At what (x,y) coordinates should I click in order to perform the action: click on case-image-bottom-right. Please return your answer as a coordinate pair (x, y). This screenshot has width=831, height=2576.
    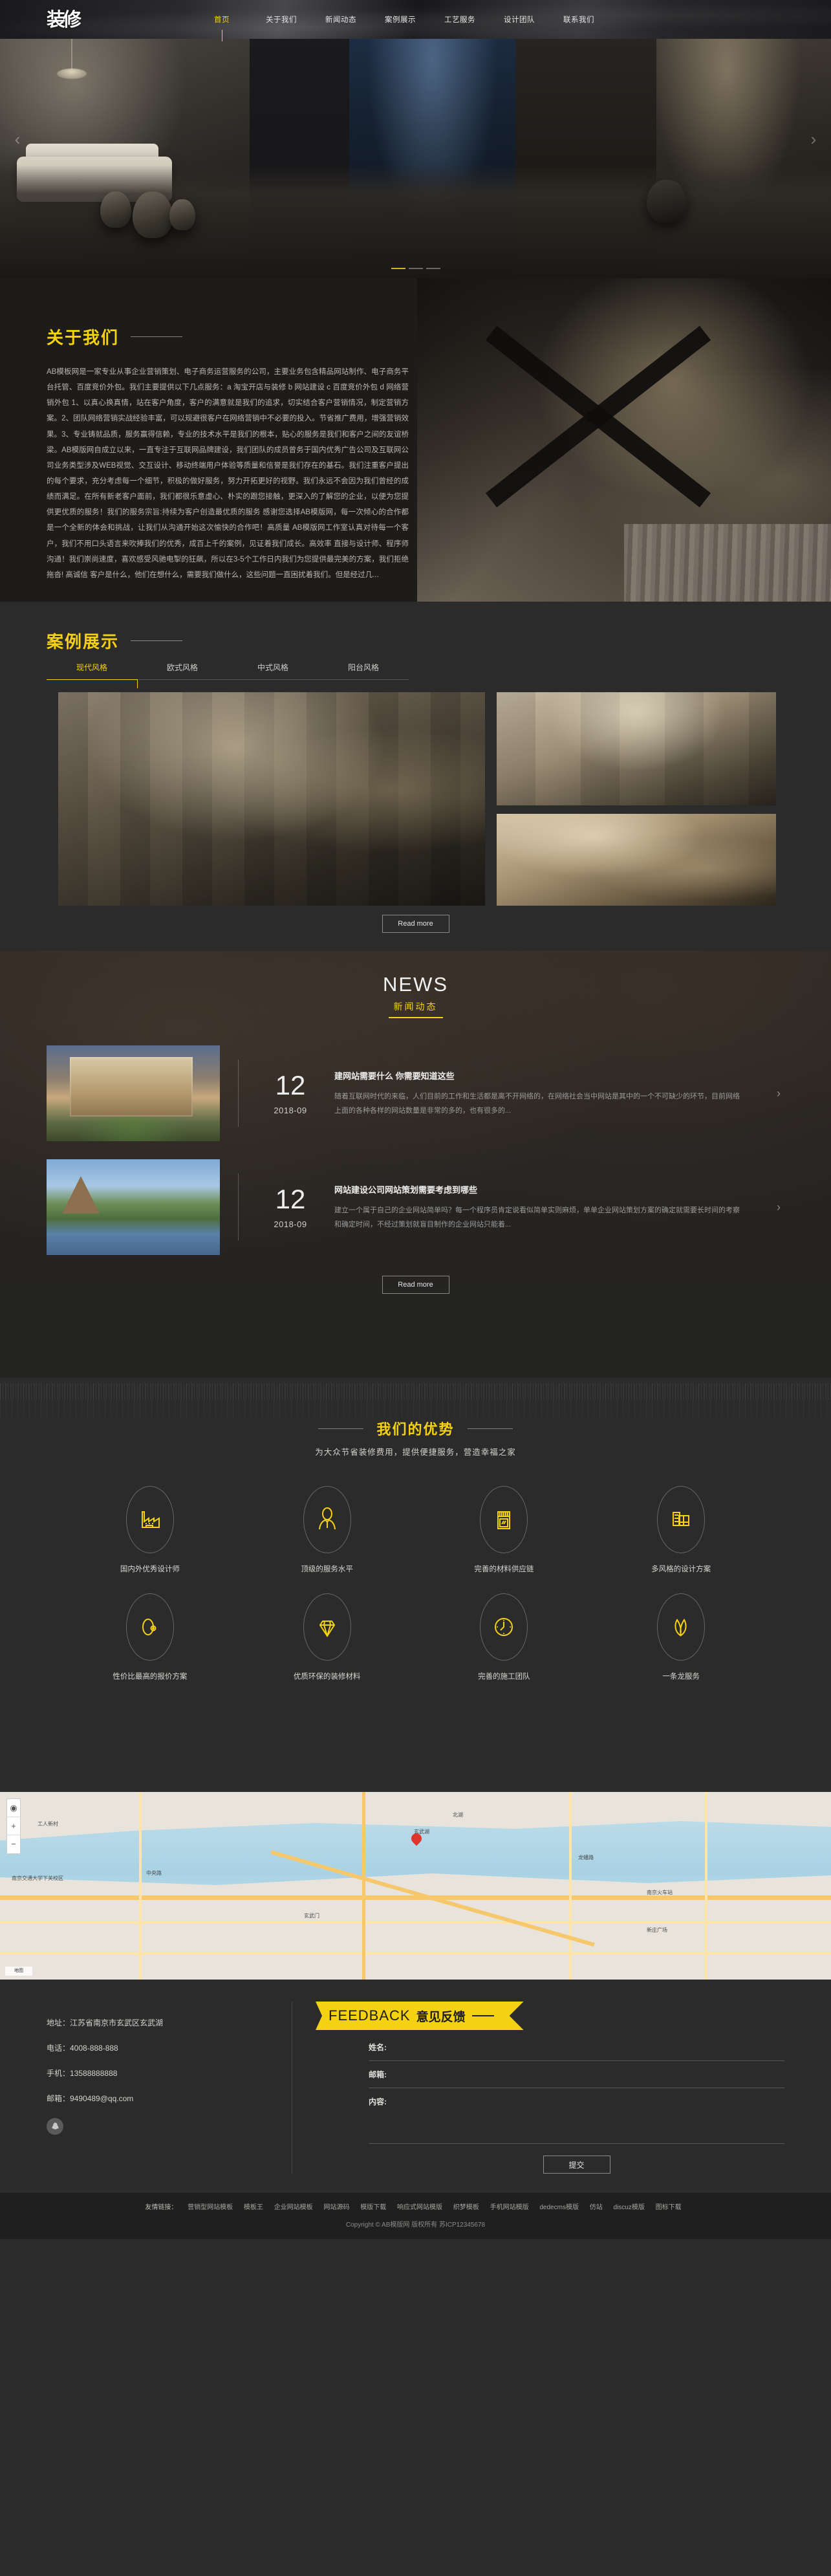
    Looking at the image, I should click on (636, 860).